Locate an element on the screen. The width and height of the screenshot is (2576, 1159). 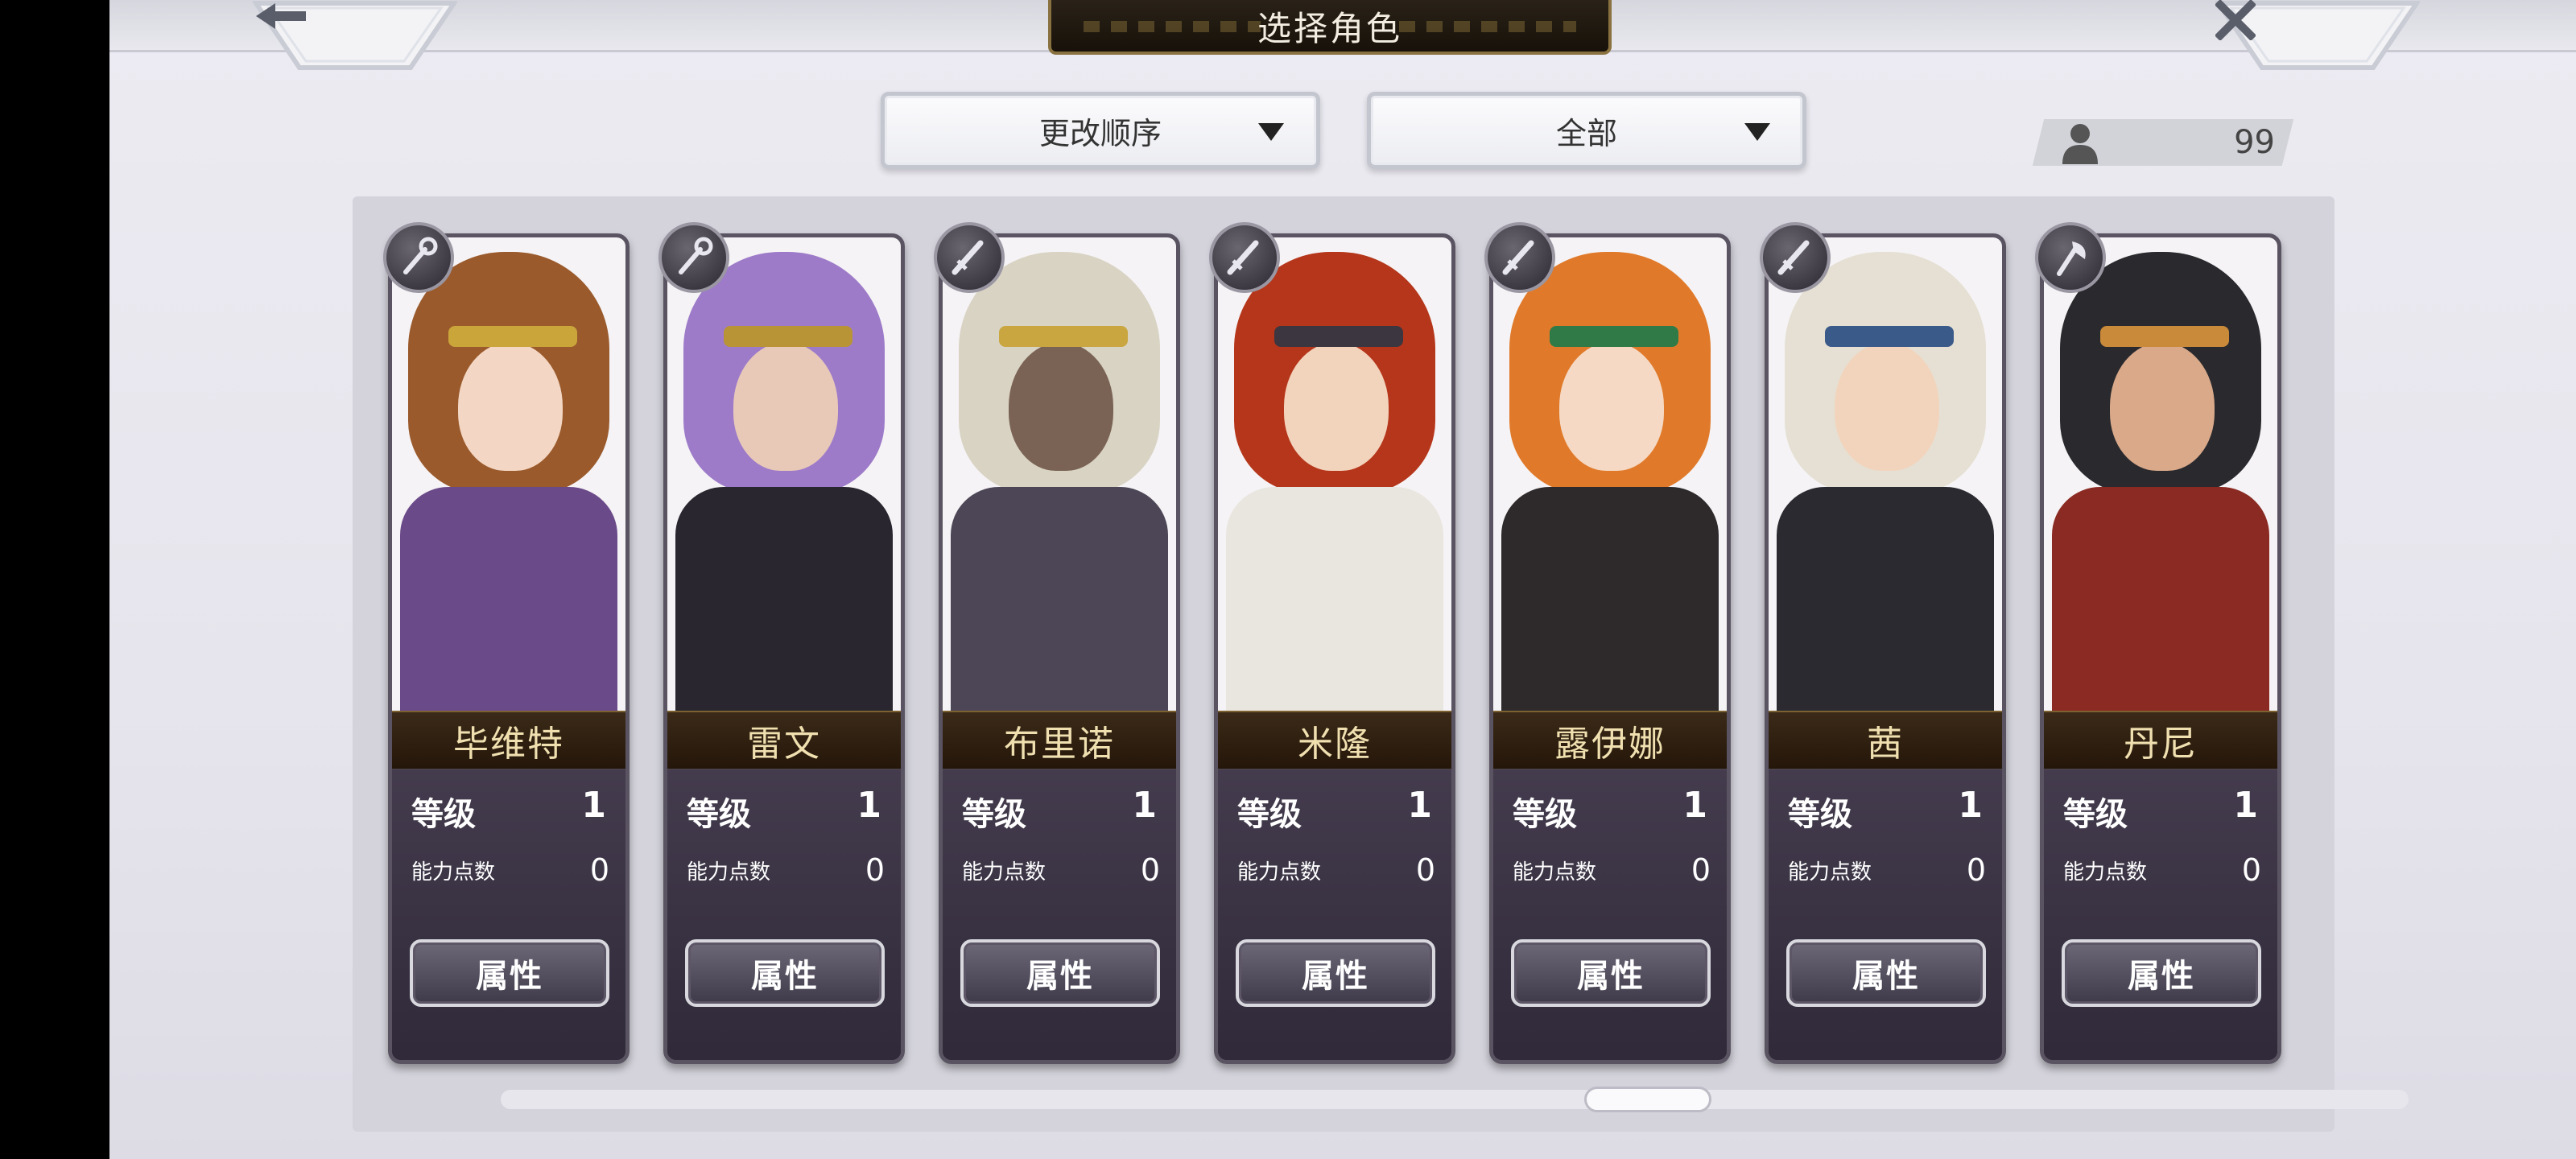
character-card: 雷文 等级 1 能力点数 0 属性 is located at coordinates (784, 648).